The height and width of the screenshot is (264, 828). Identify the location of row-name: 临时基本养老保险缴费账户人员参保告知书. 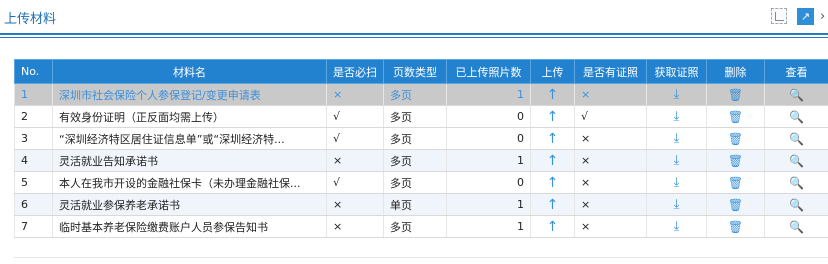
(189, 226).